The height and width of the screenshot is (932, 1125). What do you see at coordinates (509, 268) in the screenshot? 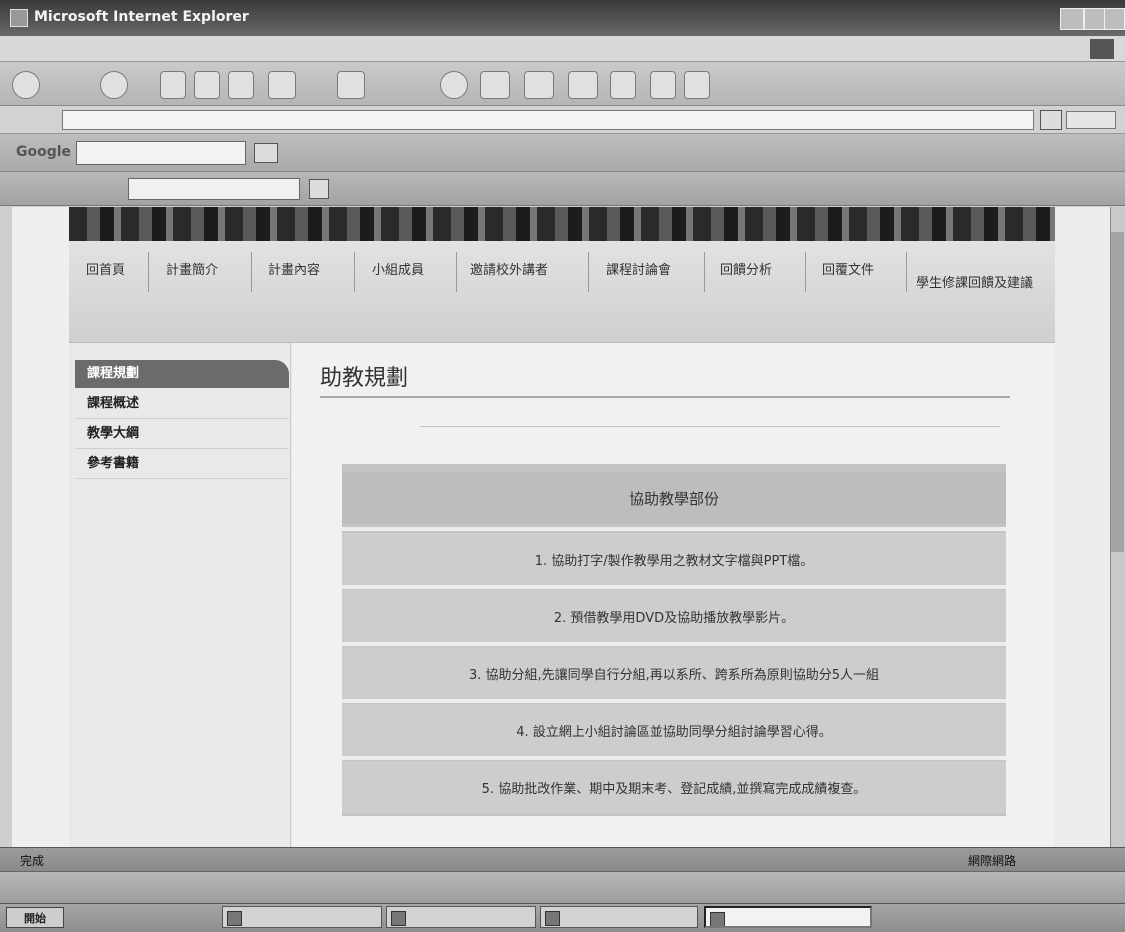
I see `nav-speakers: 邀請校外講者` at bounding box center [509, 268].